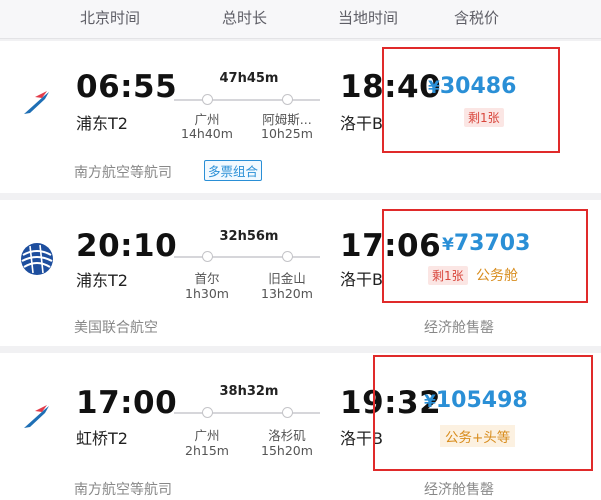  I want to click on header-beijing-time: 北京时间, so click(110, 18).